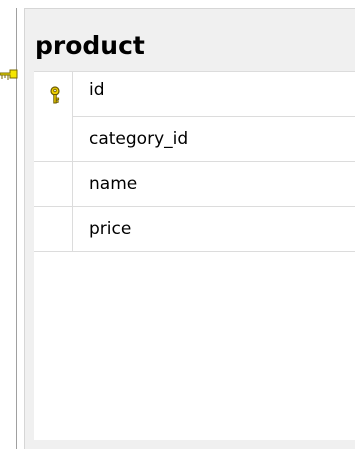 This screenshot has width=355, height=461. I want to click on column-row: price, so click(194, 229).